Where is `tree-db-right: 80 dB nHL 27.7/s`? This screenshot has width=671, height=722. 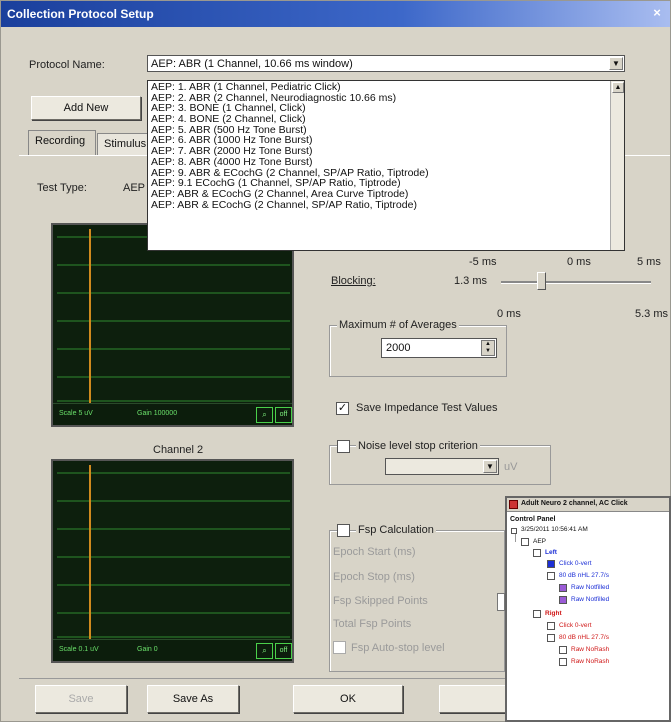 tree-db-right: 80 dB nHL 27.7/s is located at coordinates (584, 638).